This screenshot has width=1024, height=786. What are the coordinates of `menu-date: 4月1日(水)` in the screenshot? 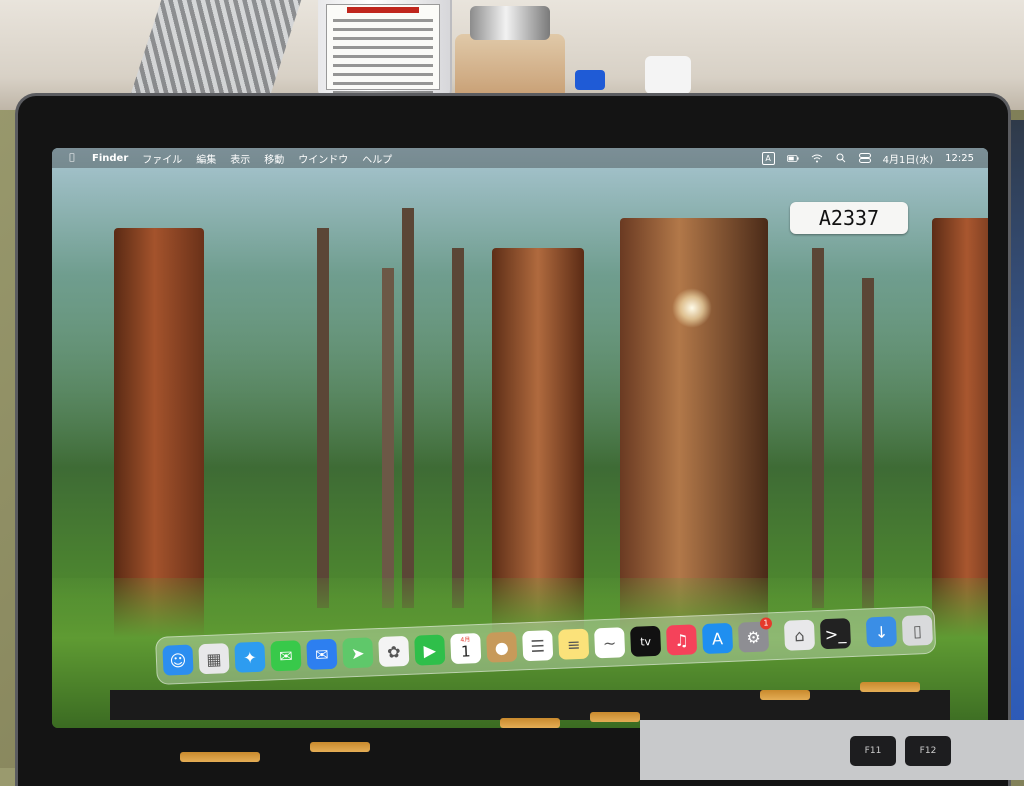 It's located at (908, 158).